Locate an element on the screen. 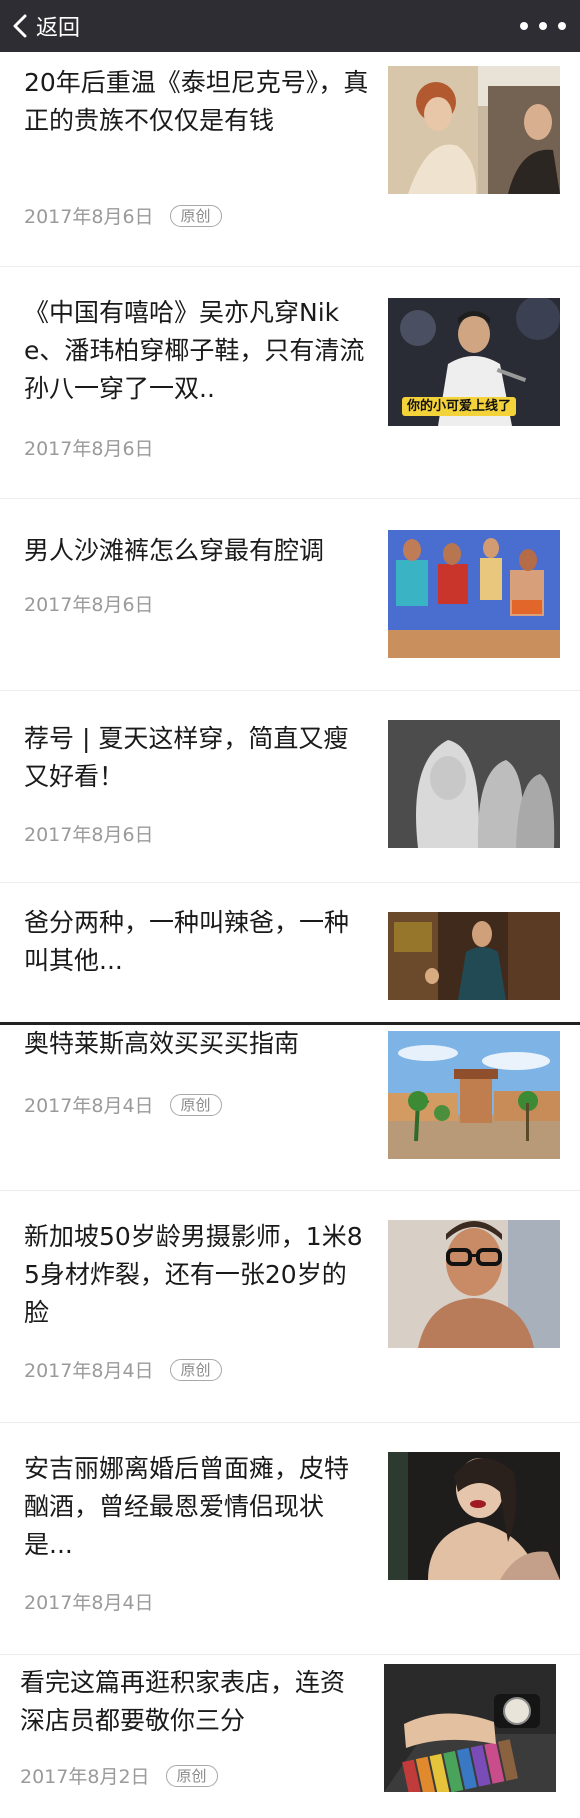 This screenshot has width=580, height=1818. top-navigation-bar: 返回 is located at coordinates (290, 26).